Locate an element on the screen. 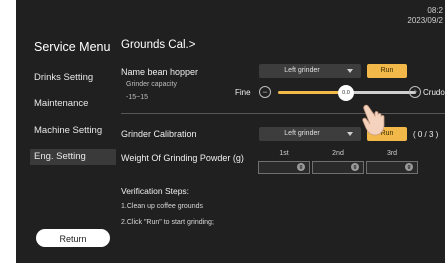 This screenshot has height=263, width=445. sidebar-item-label: Drinks Setting is located at coordinates (64, 77).